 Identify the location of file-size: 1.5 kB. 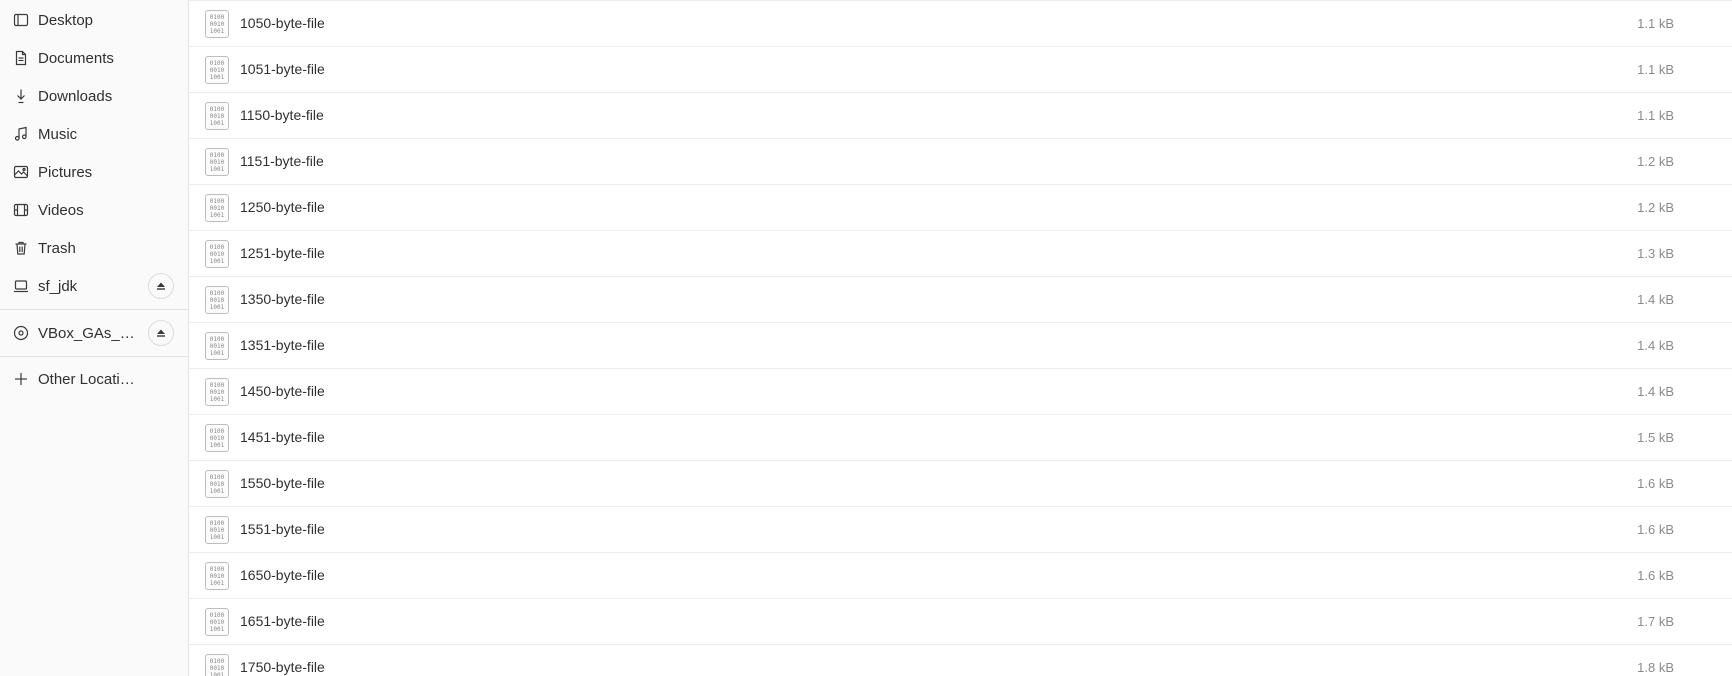
(1655, 437).